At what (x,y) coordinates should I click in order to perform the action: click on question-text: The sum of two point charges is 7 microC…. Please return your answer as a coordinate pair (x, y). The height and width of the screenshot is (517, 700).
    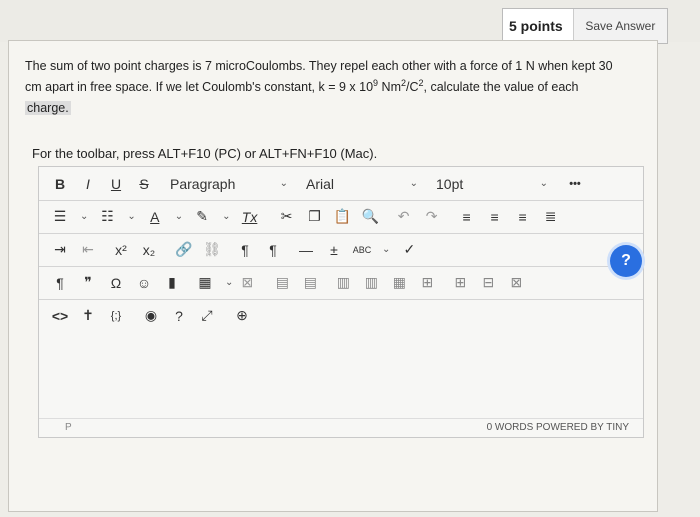
    Looking at the image, I should click on (332, 87).